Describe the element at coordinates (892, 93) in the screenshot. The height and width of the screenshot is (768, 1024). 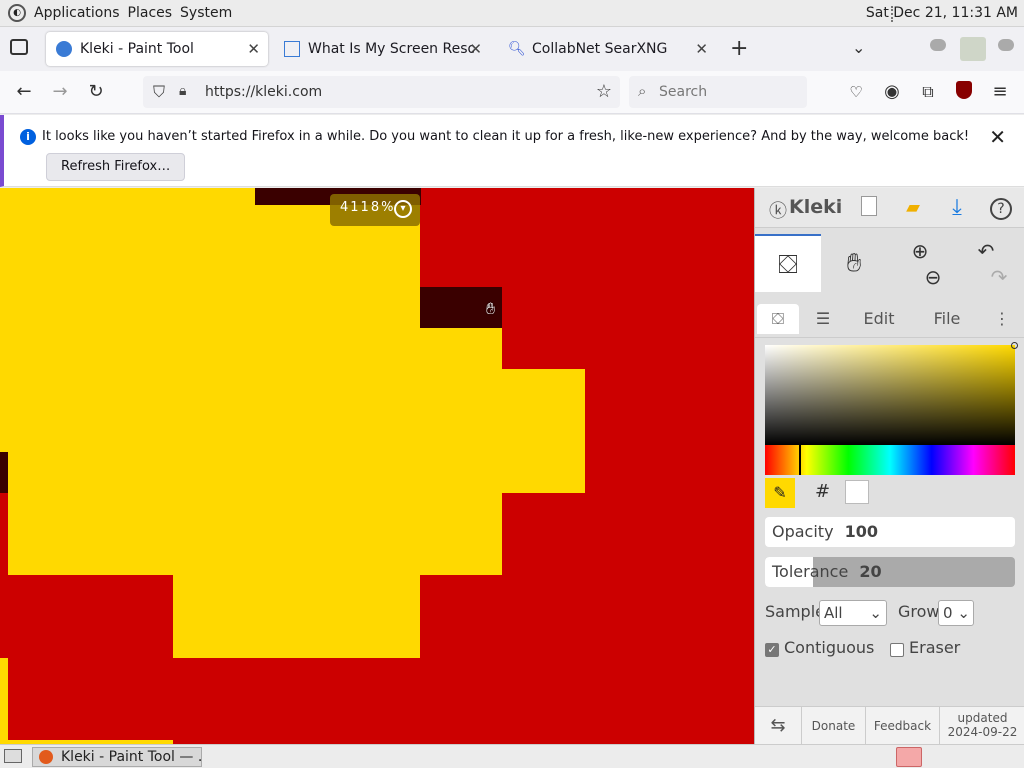
I see `account-icon: ◉` at that location.